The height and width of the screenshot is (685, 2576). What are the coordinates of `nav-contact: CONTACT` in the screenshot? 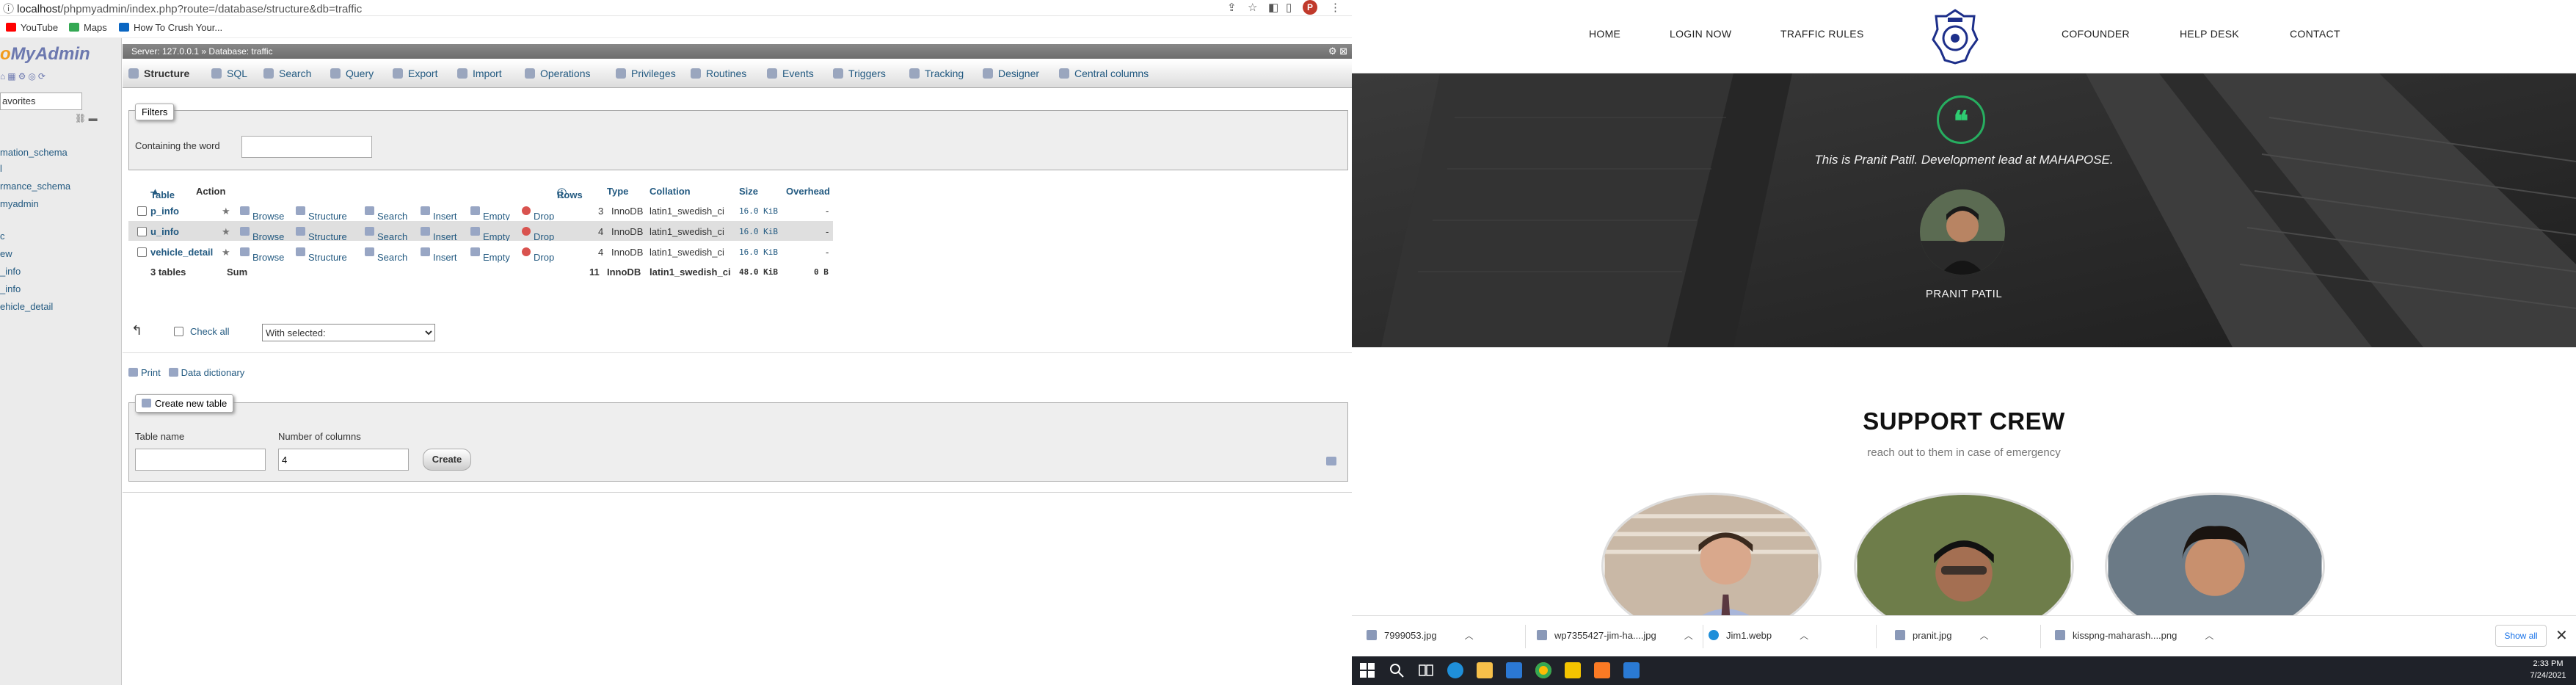 It's located at (2315, 34).